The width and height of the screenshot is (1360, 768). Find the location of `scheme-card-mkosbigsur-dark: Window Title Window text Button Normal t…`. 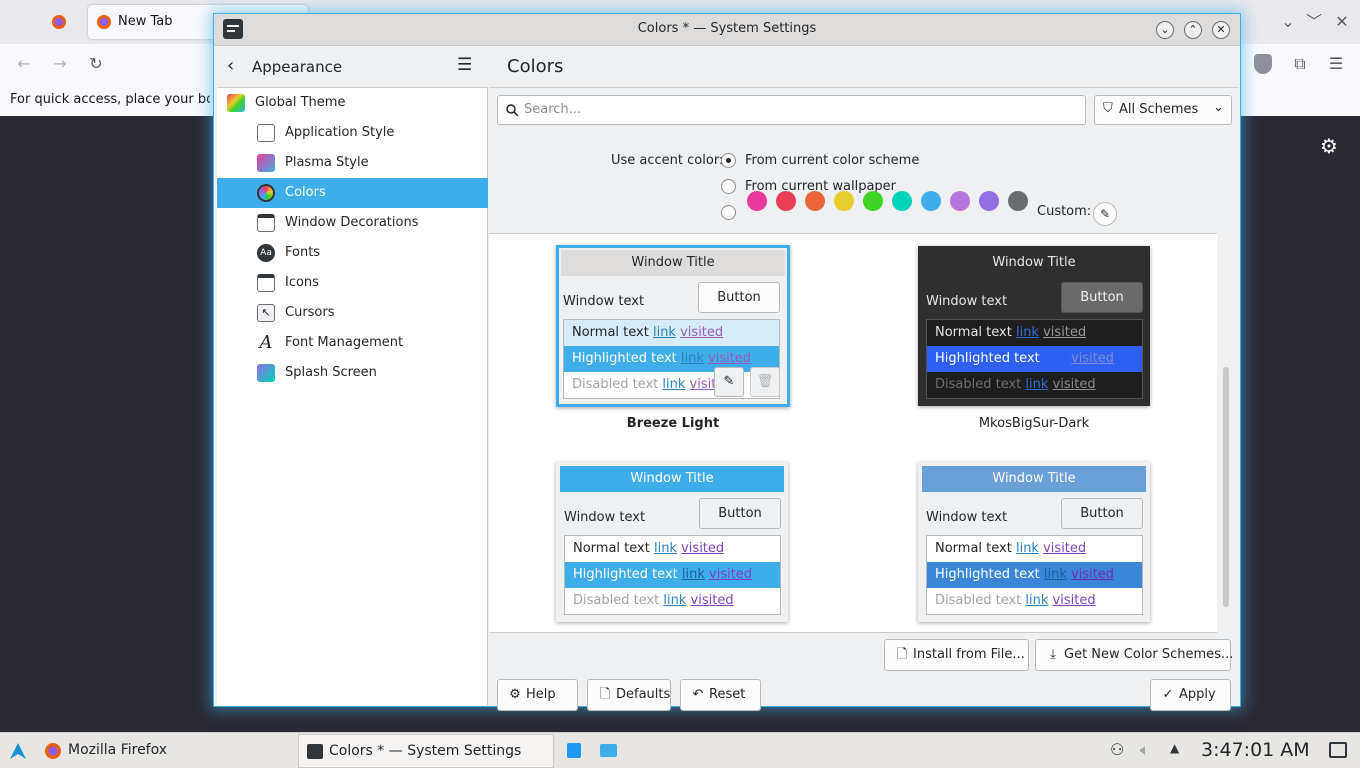

scheme-card-mkosbigsur-dark: Window Title Window text Button Normal t… is located at coordinates (1034, 326).